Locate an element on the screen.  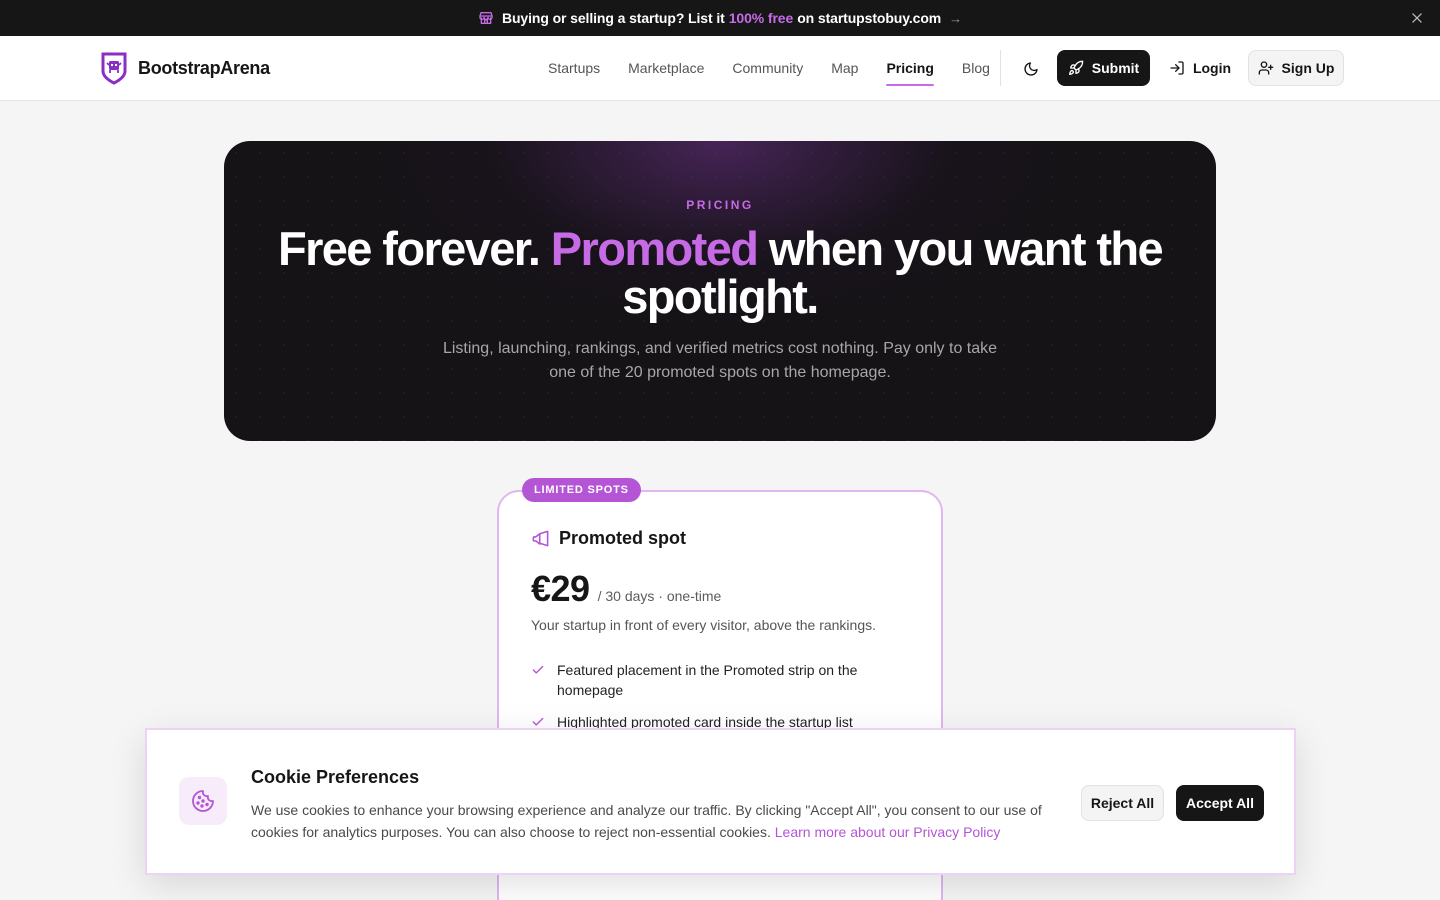
login-button: Login is located at coordinates (1200, 68).